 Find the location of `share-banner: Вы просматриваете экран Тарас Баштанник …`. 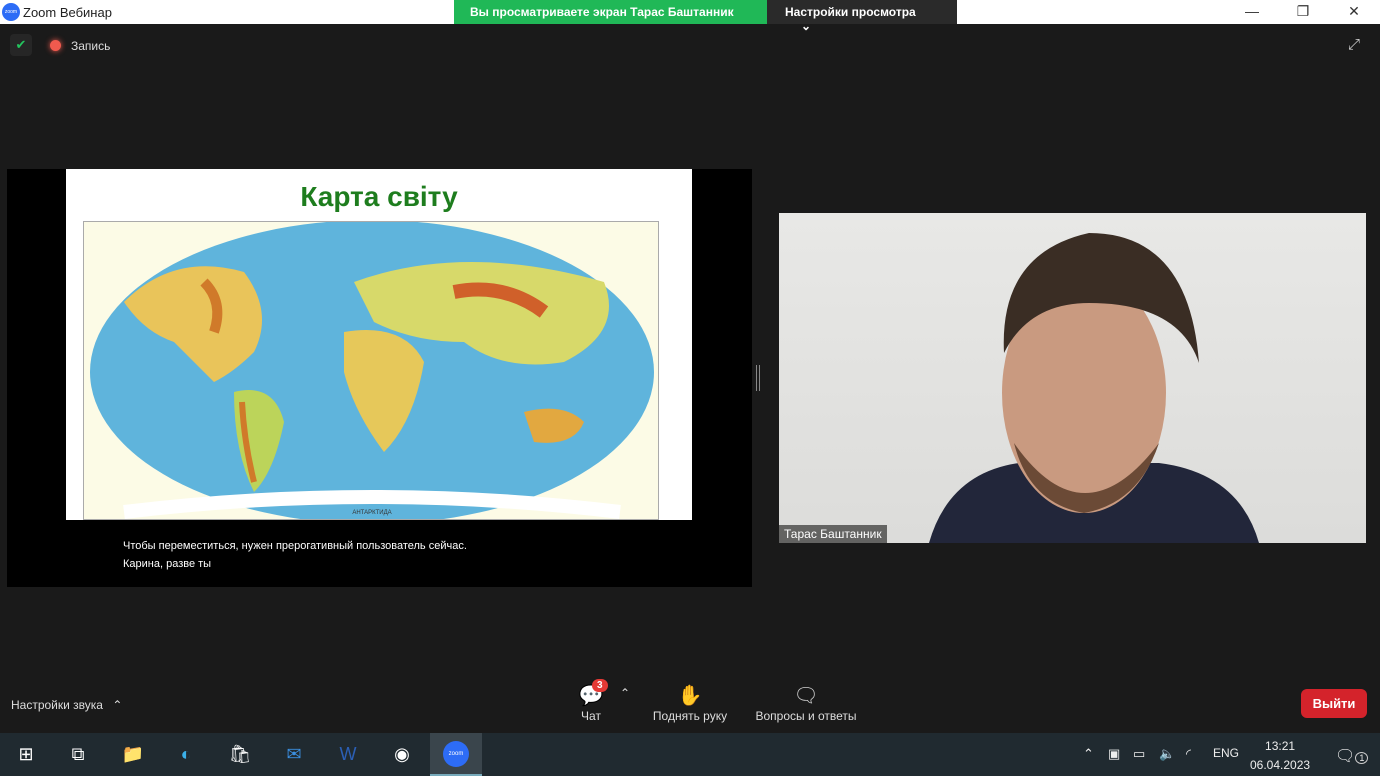

share-banner: Вы просматриваете экран Тарас Баштанник … is located at coordinates (705, 16).